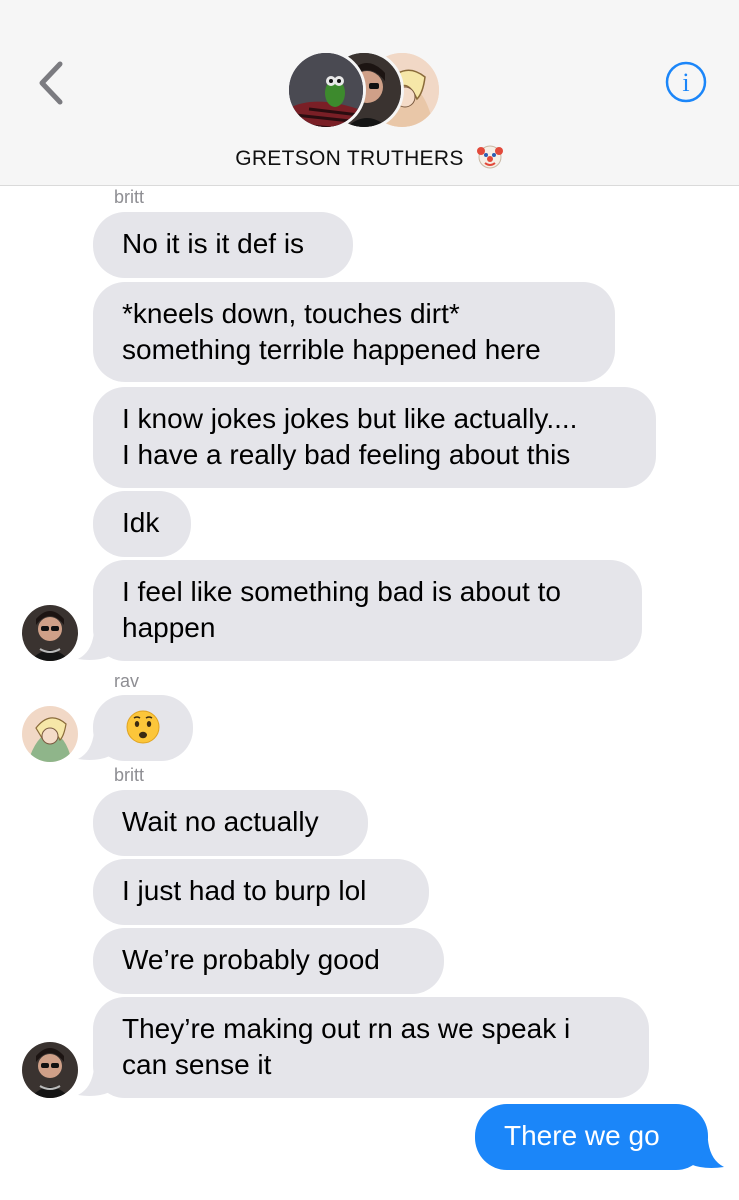 This screenshot has height=1200, width=739. What do you see at coordinates (169, 627) in the screenshot?
I see `message-text-line: happen` at bounding box center [169, 627].